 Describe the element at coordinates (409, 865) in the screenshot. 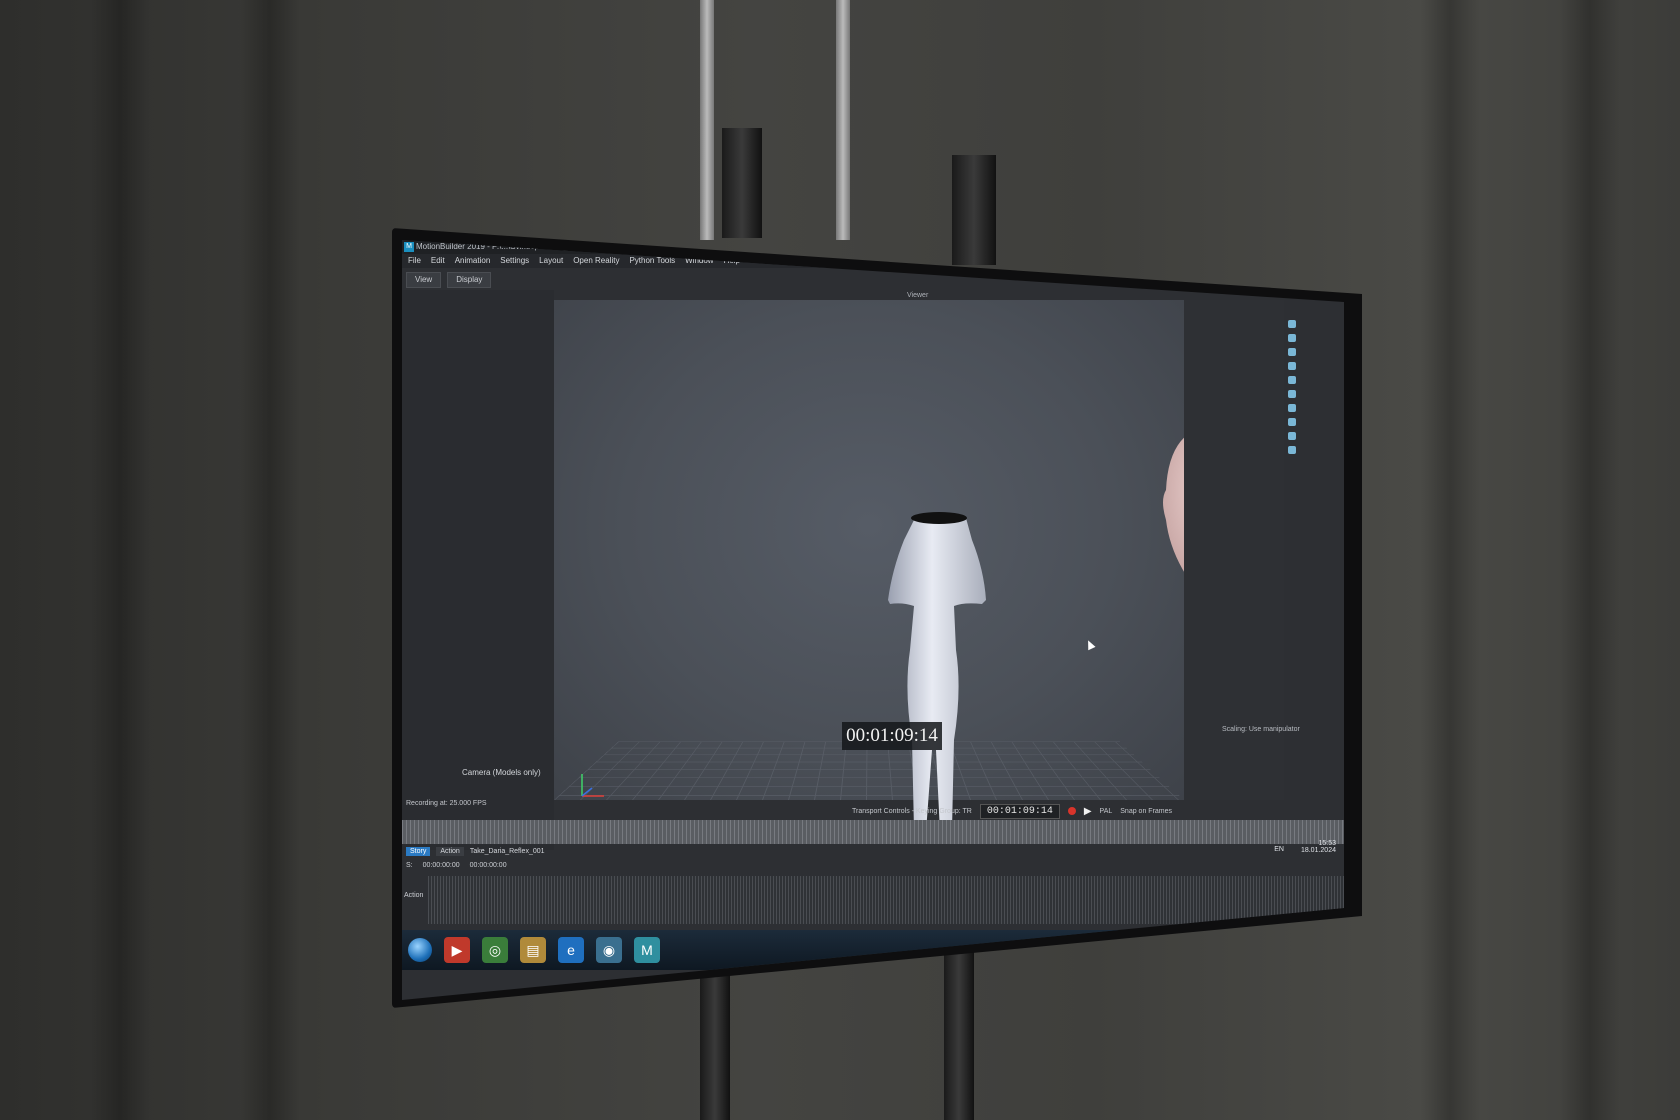

I see `s-label: S:` at that location.